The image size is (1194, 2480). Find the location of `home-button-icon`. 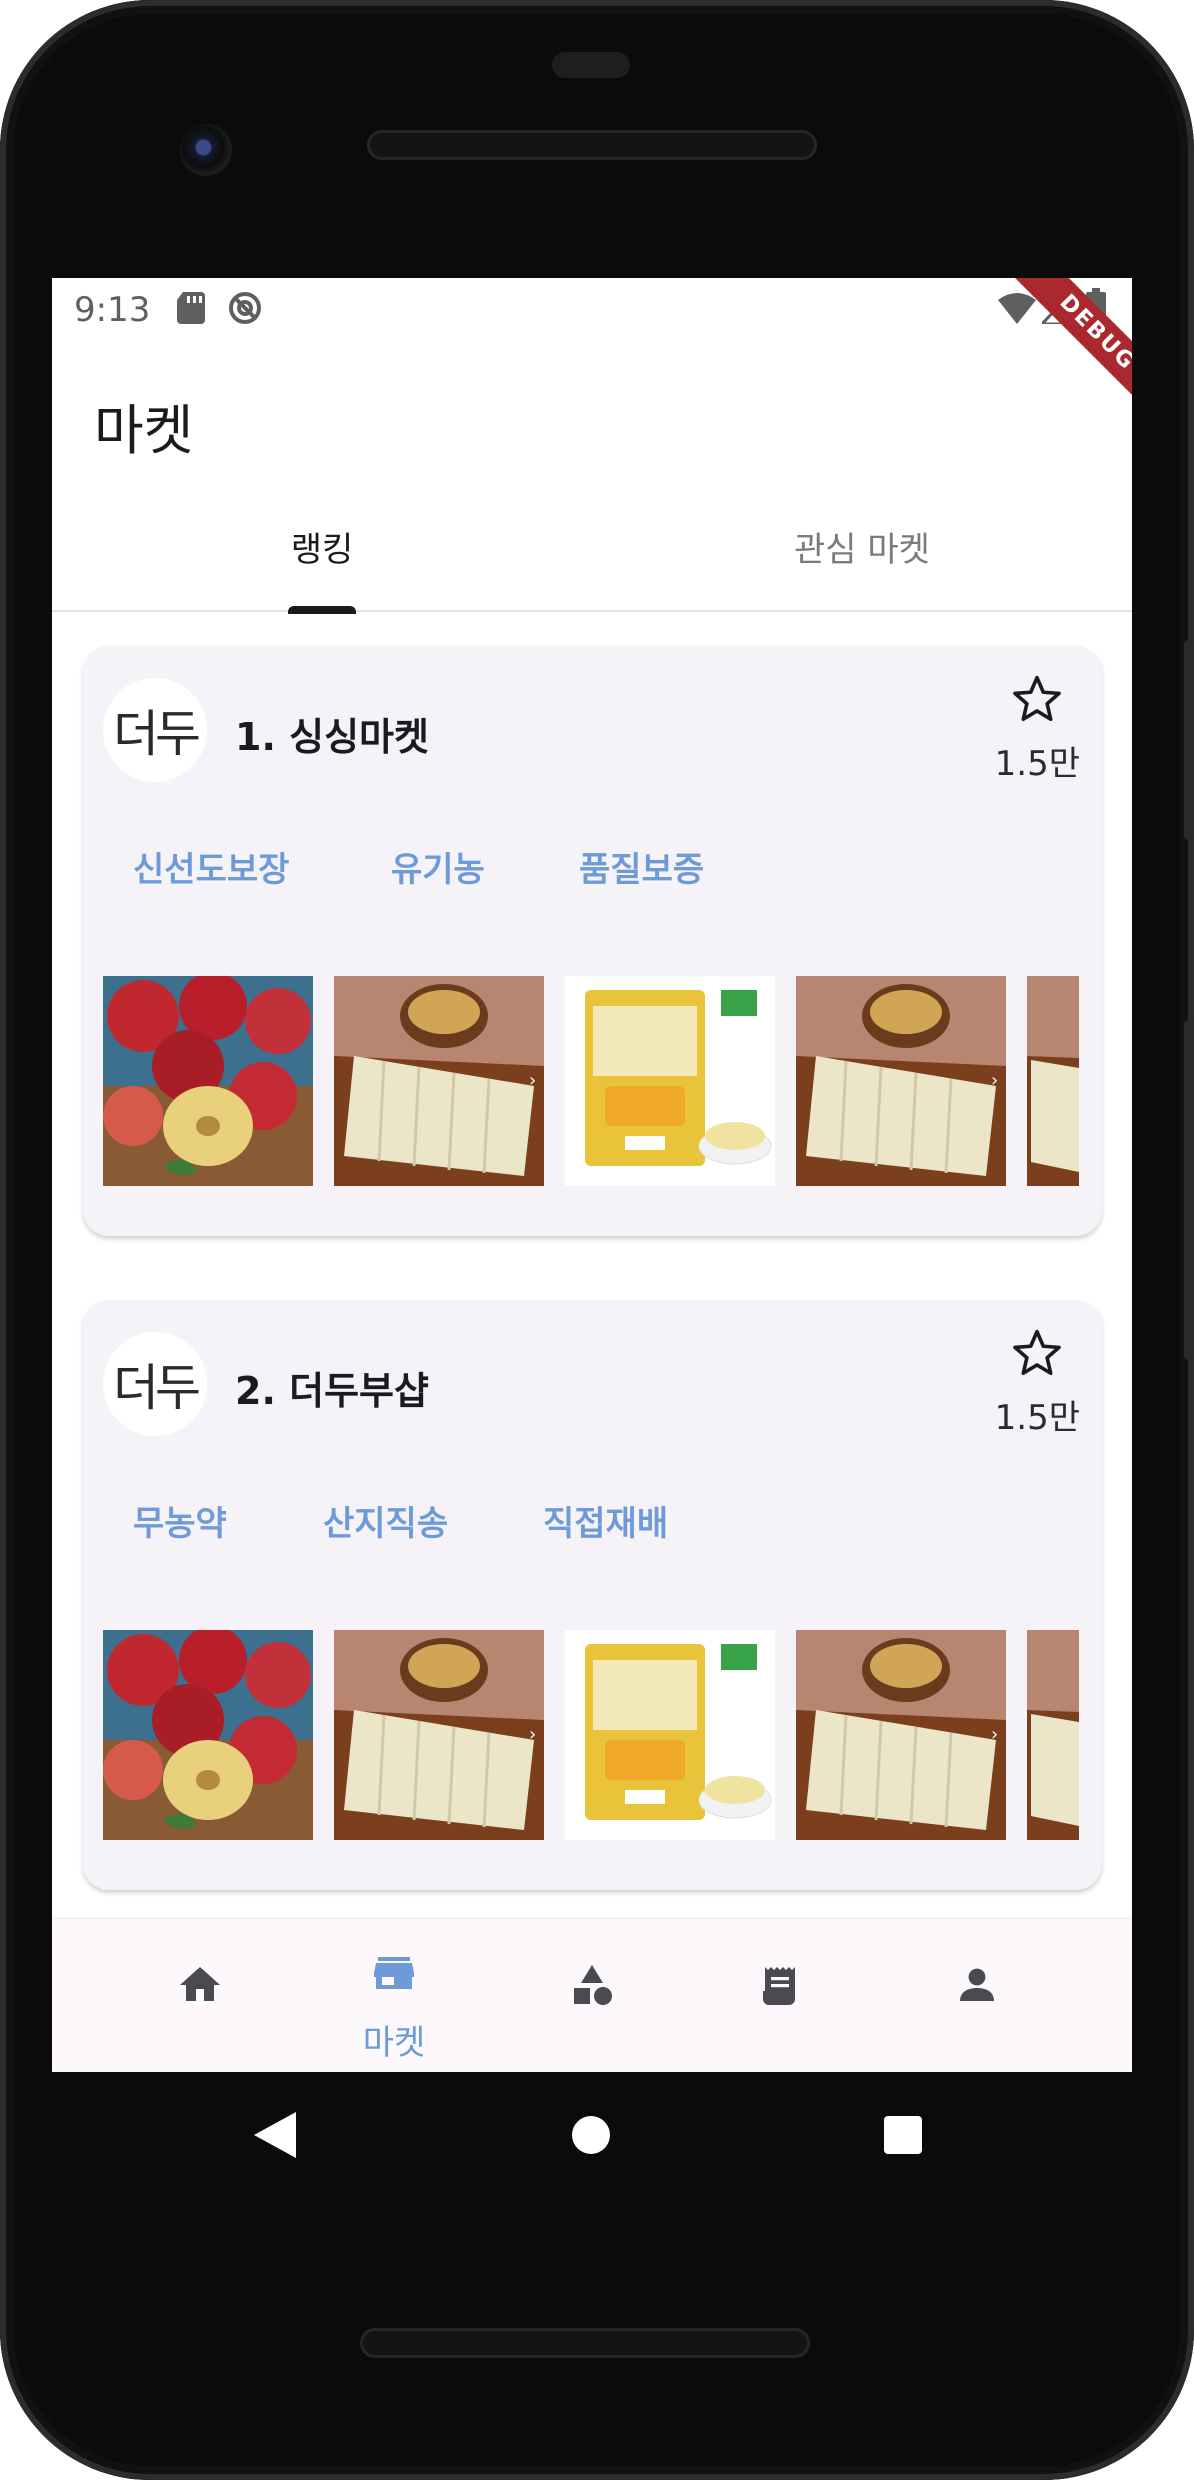

home-button-icon is located at coordinates (591, 2135).